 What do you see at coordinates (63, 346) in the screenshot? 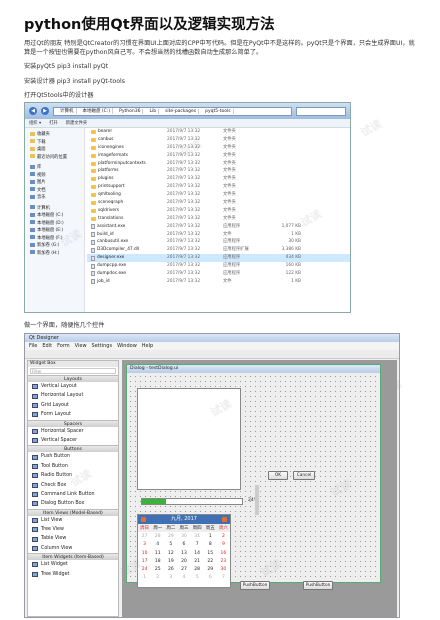
I see `menu-item: Form` at bounding box center [63, 346].